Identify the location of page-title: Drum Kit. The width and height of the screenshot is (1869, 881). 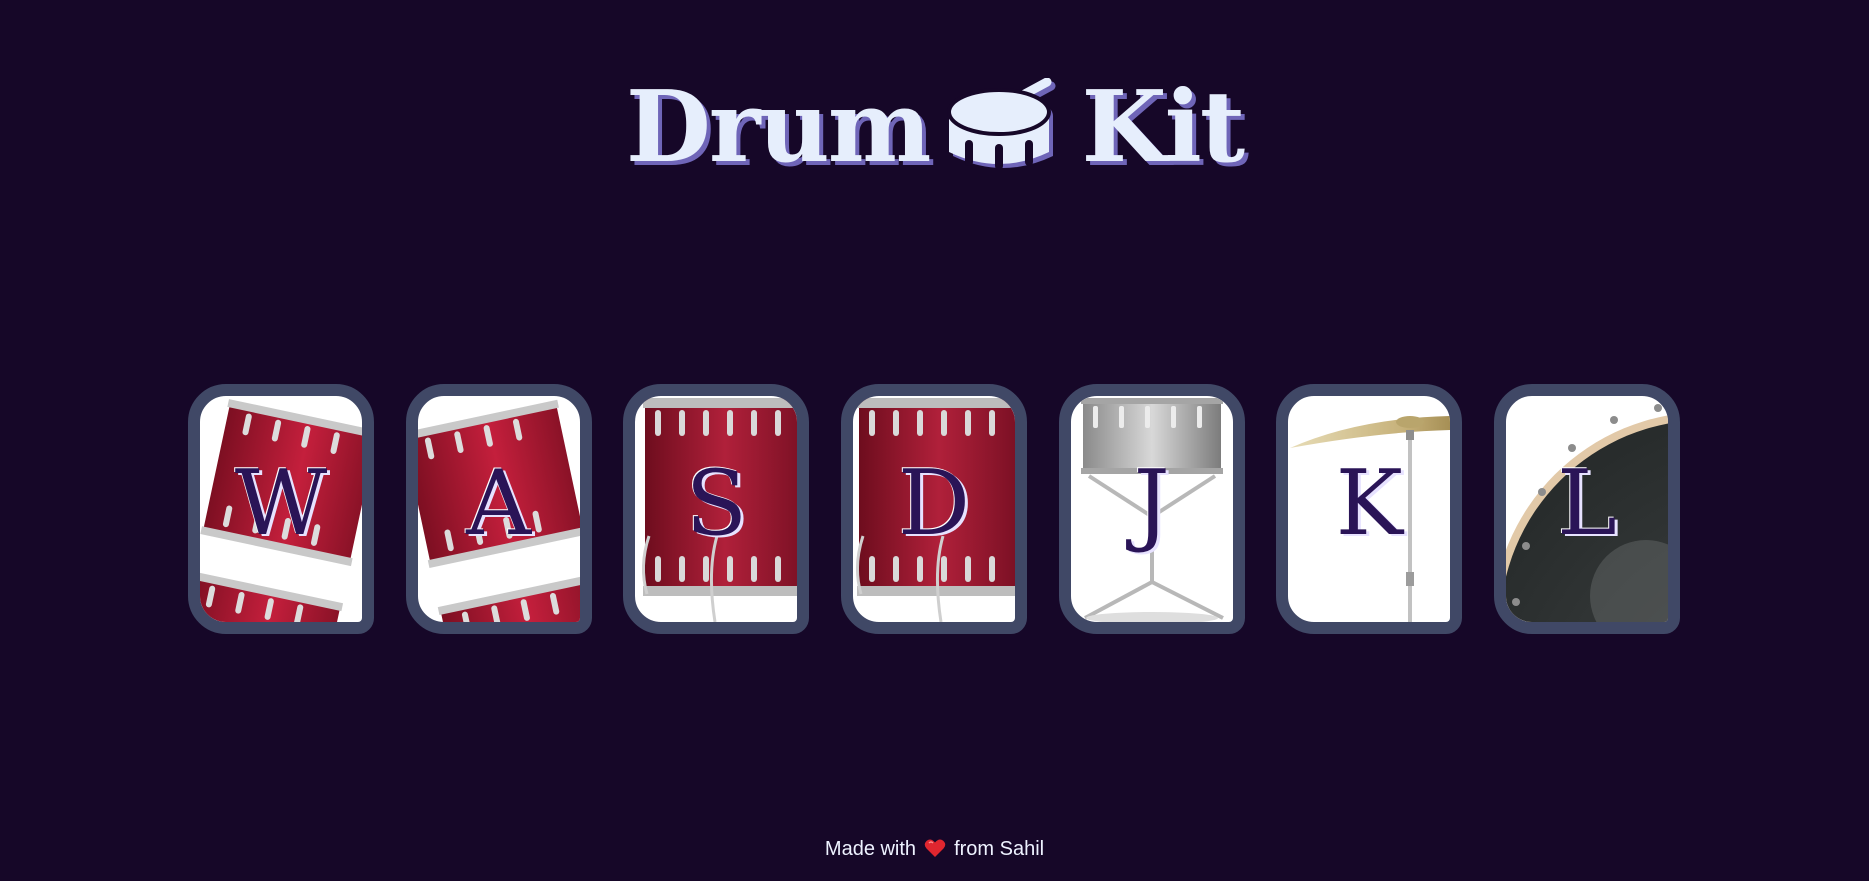
(934, 124).